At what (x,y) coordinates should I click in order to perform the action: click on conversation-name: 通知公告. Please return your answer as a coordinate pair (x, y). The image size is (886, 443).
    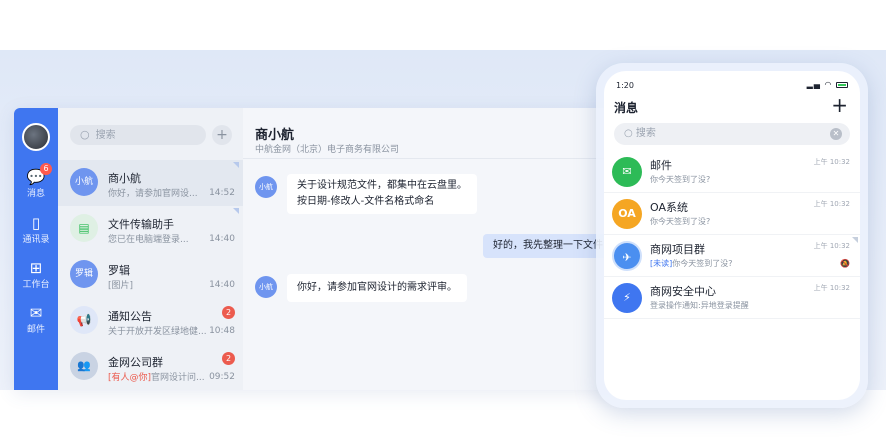
    Looking at the image, I should click on (130, 316).